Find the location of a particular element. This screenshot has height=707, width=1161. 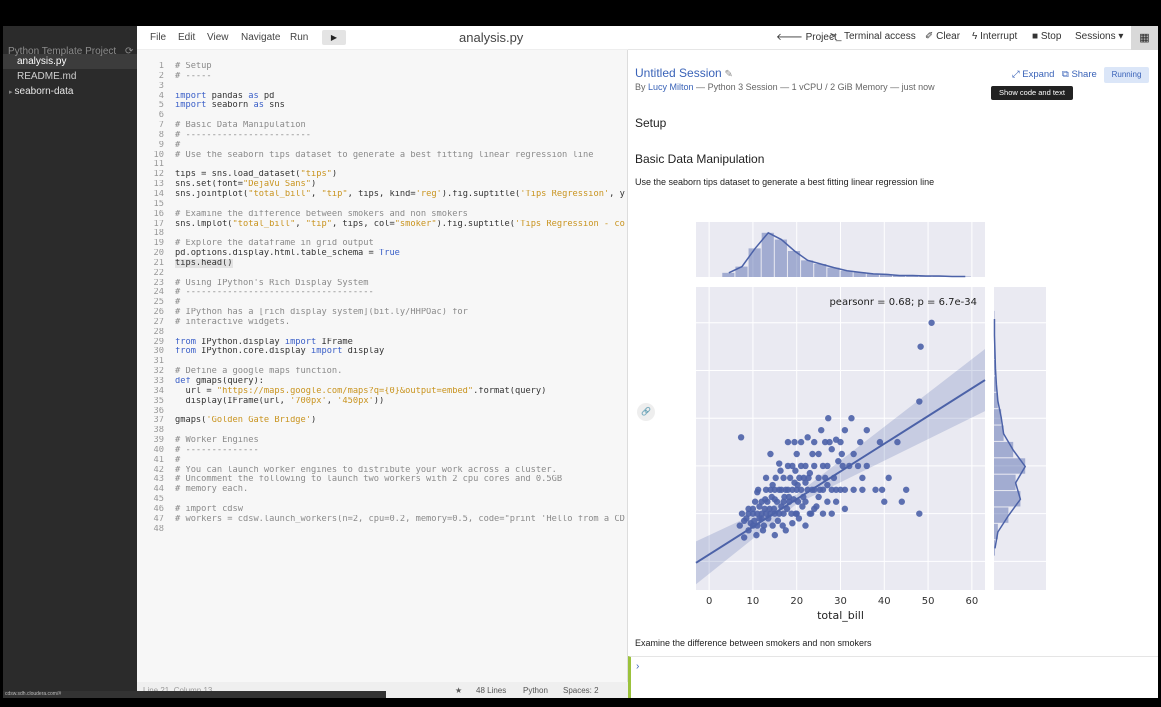

code-line: 15 is located at coordinates (382, 205).